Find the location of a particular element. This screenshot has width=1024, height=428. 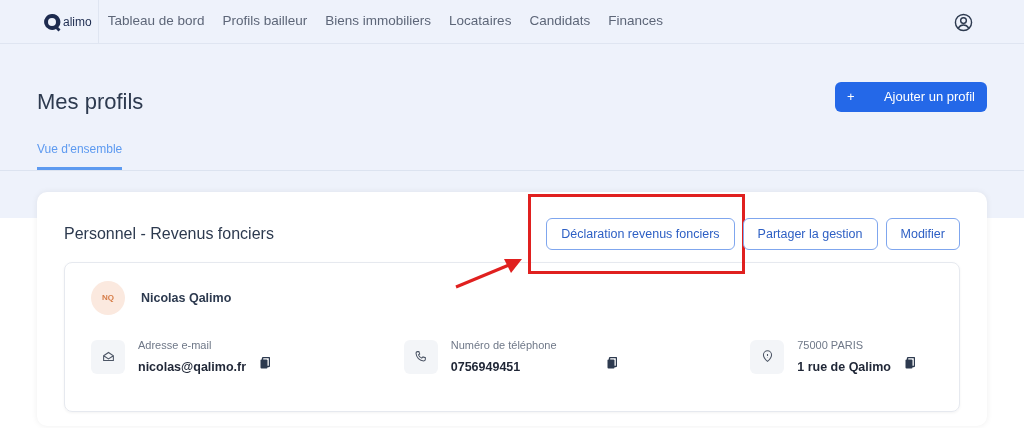

field-label: Numéro de téléphone is located at coordinates (503, 345).